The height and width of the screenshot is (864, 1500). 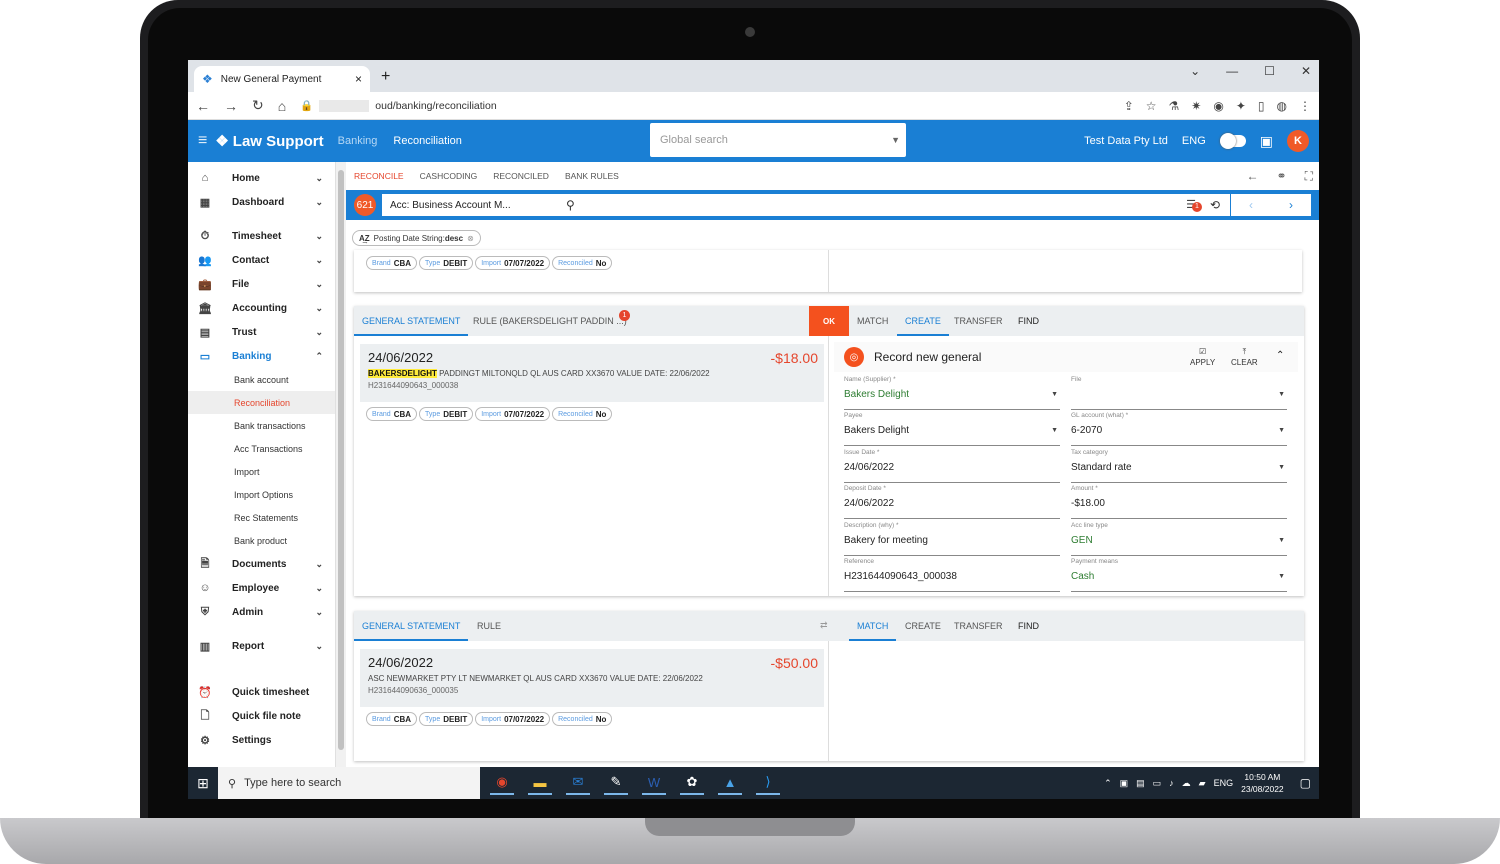 I want to click on filter-icon: ☰1, so click(x=1194, y=205).